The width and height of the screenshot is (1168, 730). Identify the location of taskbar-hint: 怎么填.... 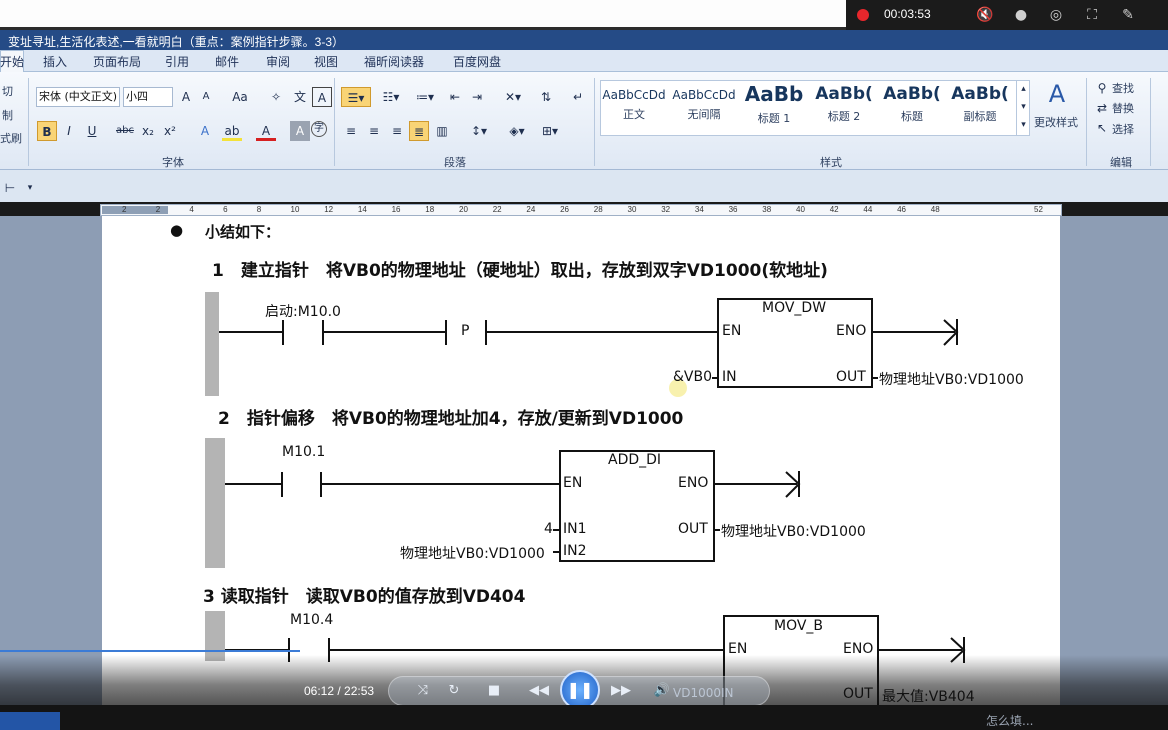
(1010, 721).